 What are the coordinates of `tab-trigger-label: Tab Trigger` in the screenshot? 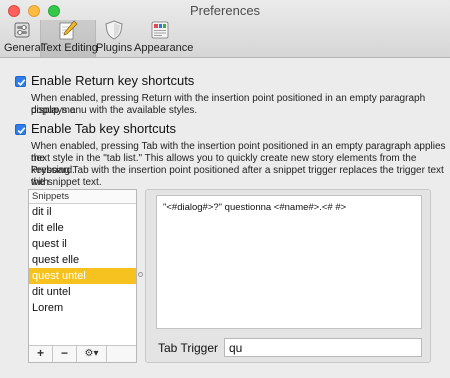 It's located at (188, 348).